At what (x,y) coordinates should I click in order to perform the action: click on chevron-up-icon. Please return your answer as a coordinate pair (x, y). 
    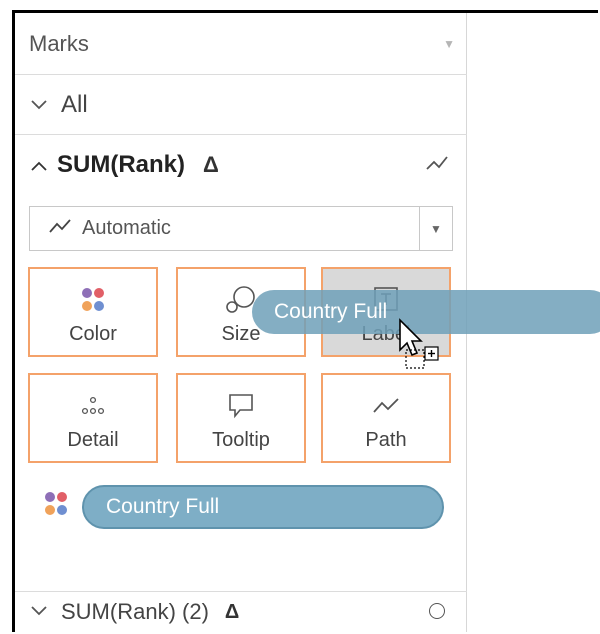
    Looking at the image, I should click on (39, 165).